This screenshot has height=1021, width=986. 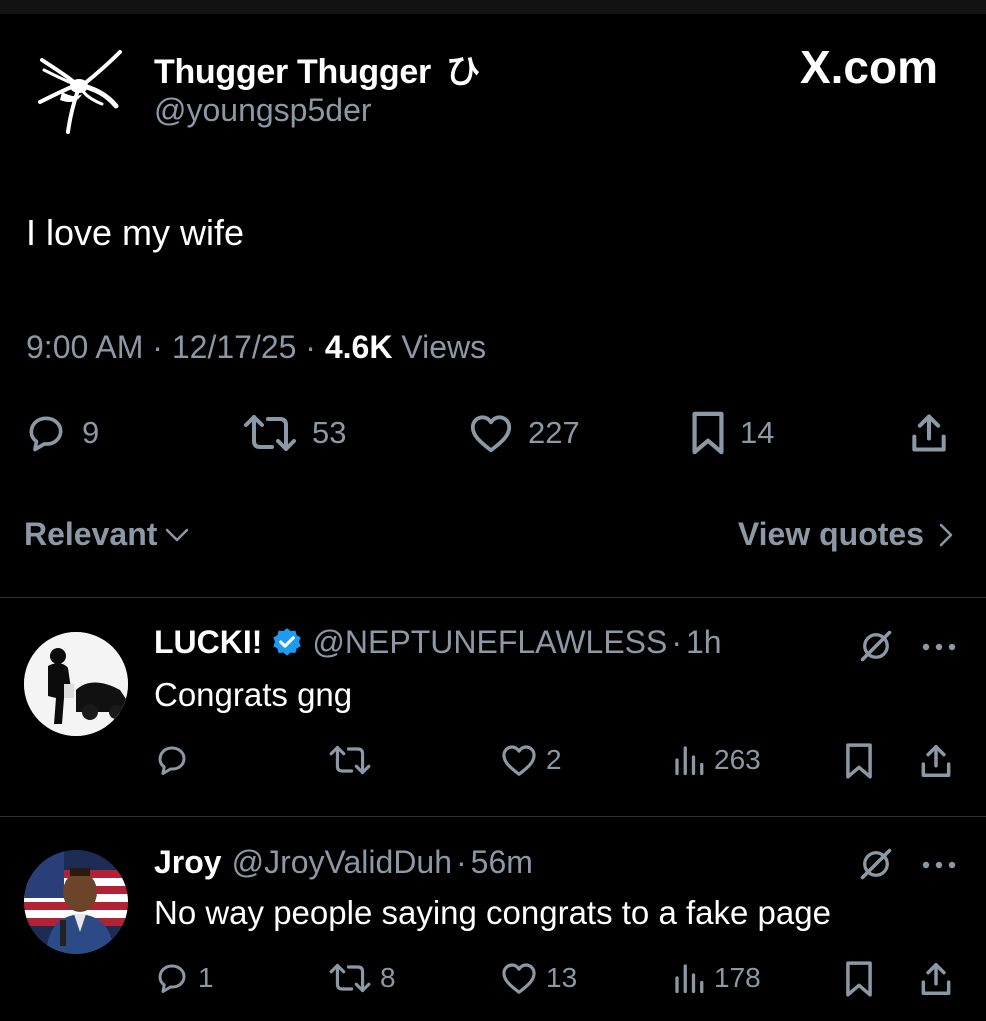 What do you see at coordinates (732, 433) in the screenshot?
I see `bookmark-button: 14` at bounding box center [732, 433].